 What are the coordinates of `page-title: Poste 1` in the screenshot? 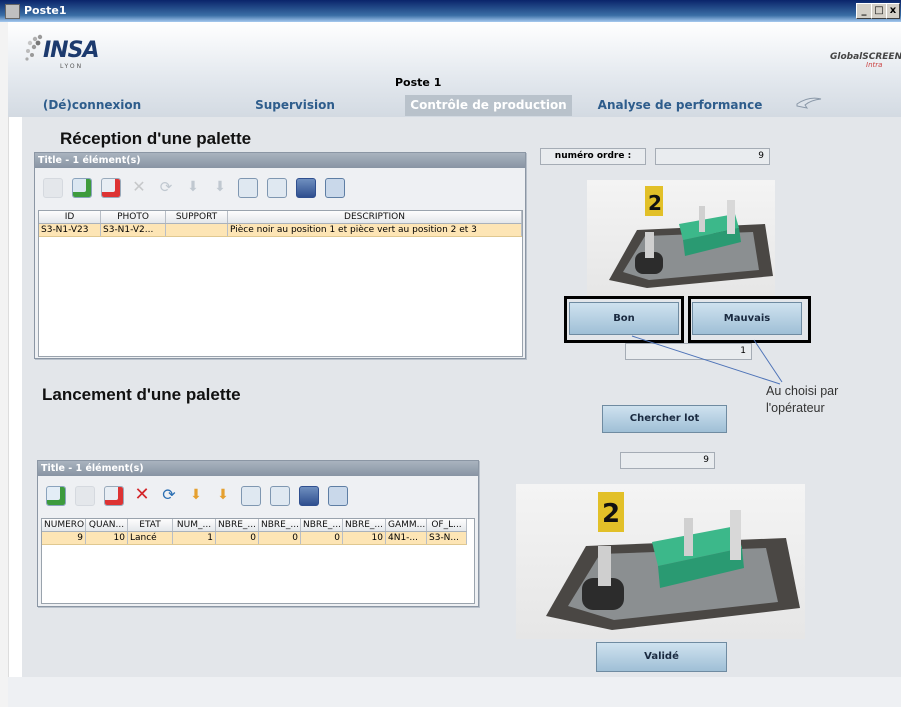 It's located at (418, 82).